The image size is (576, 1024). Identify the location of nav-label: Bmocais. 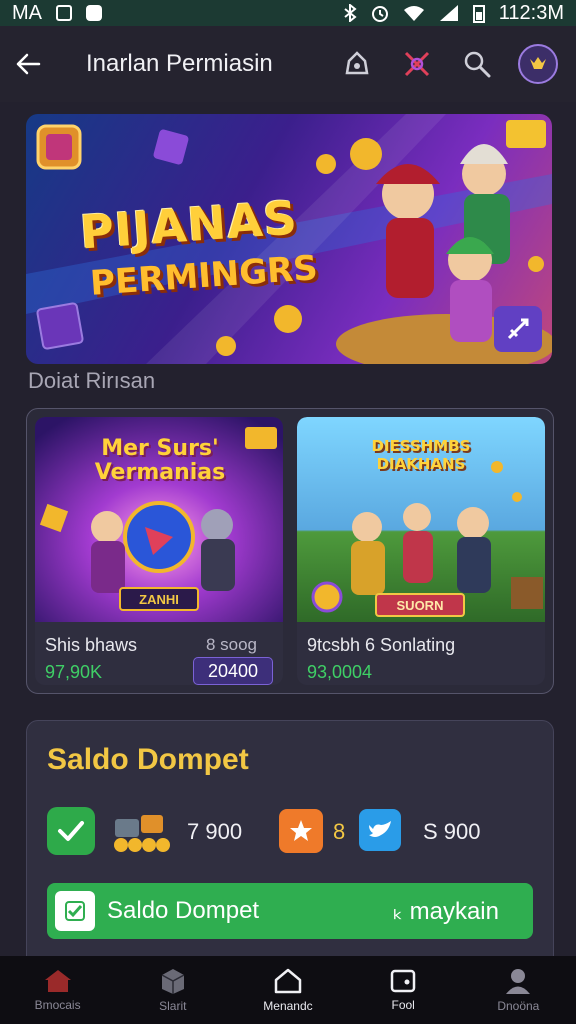
(57, 1005).